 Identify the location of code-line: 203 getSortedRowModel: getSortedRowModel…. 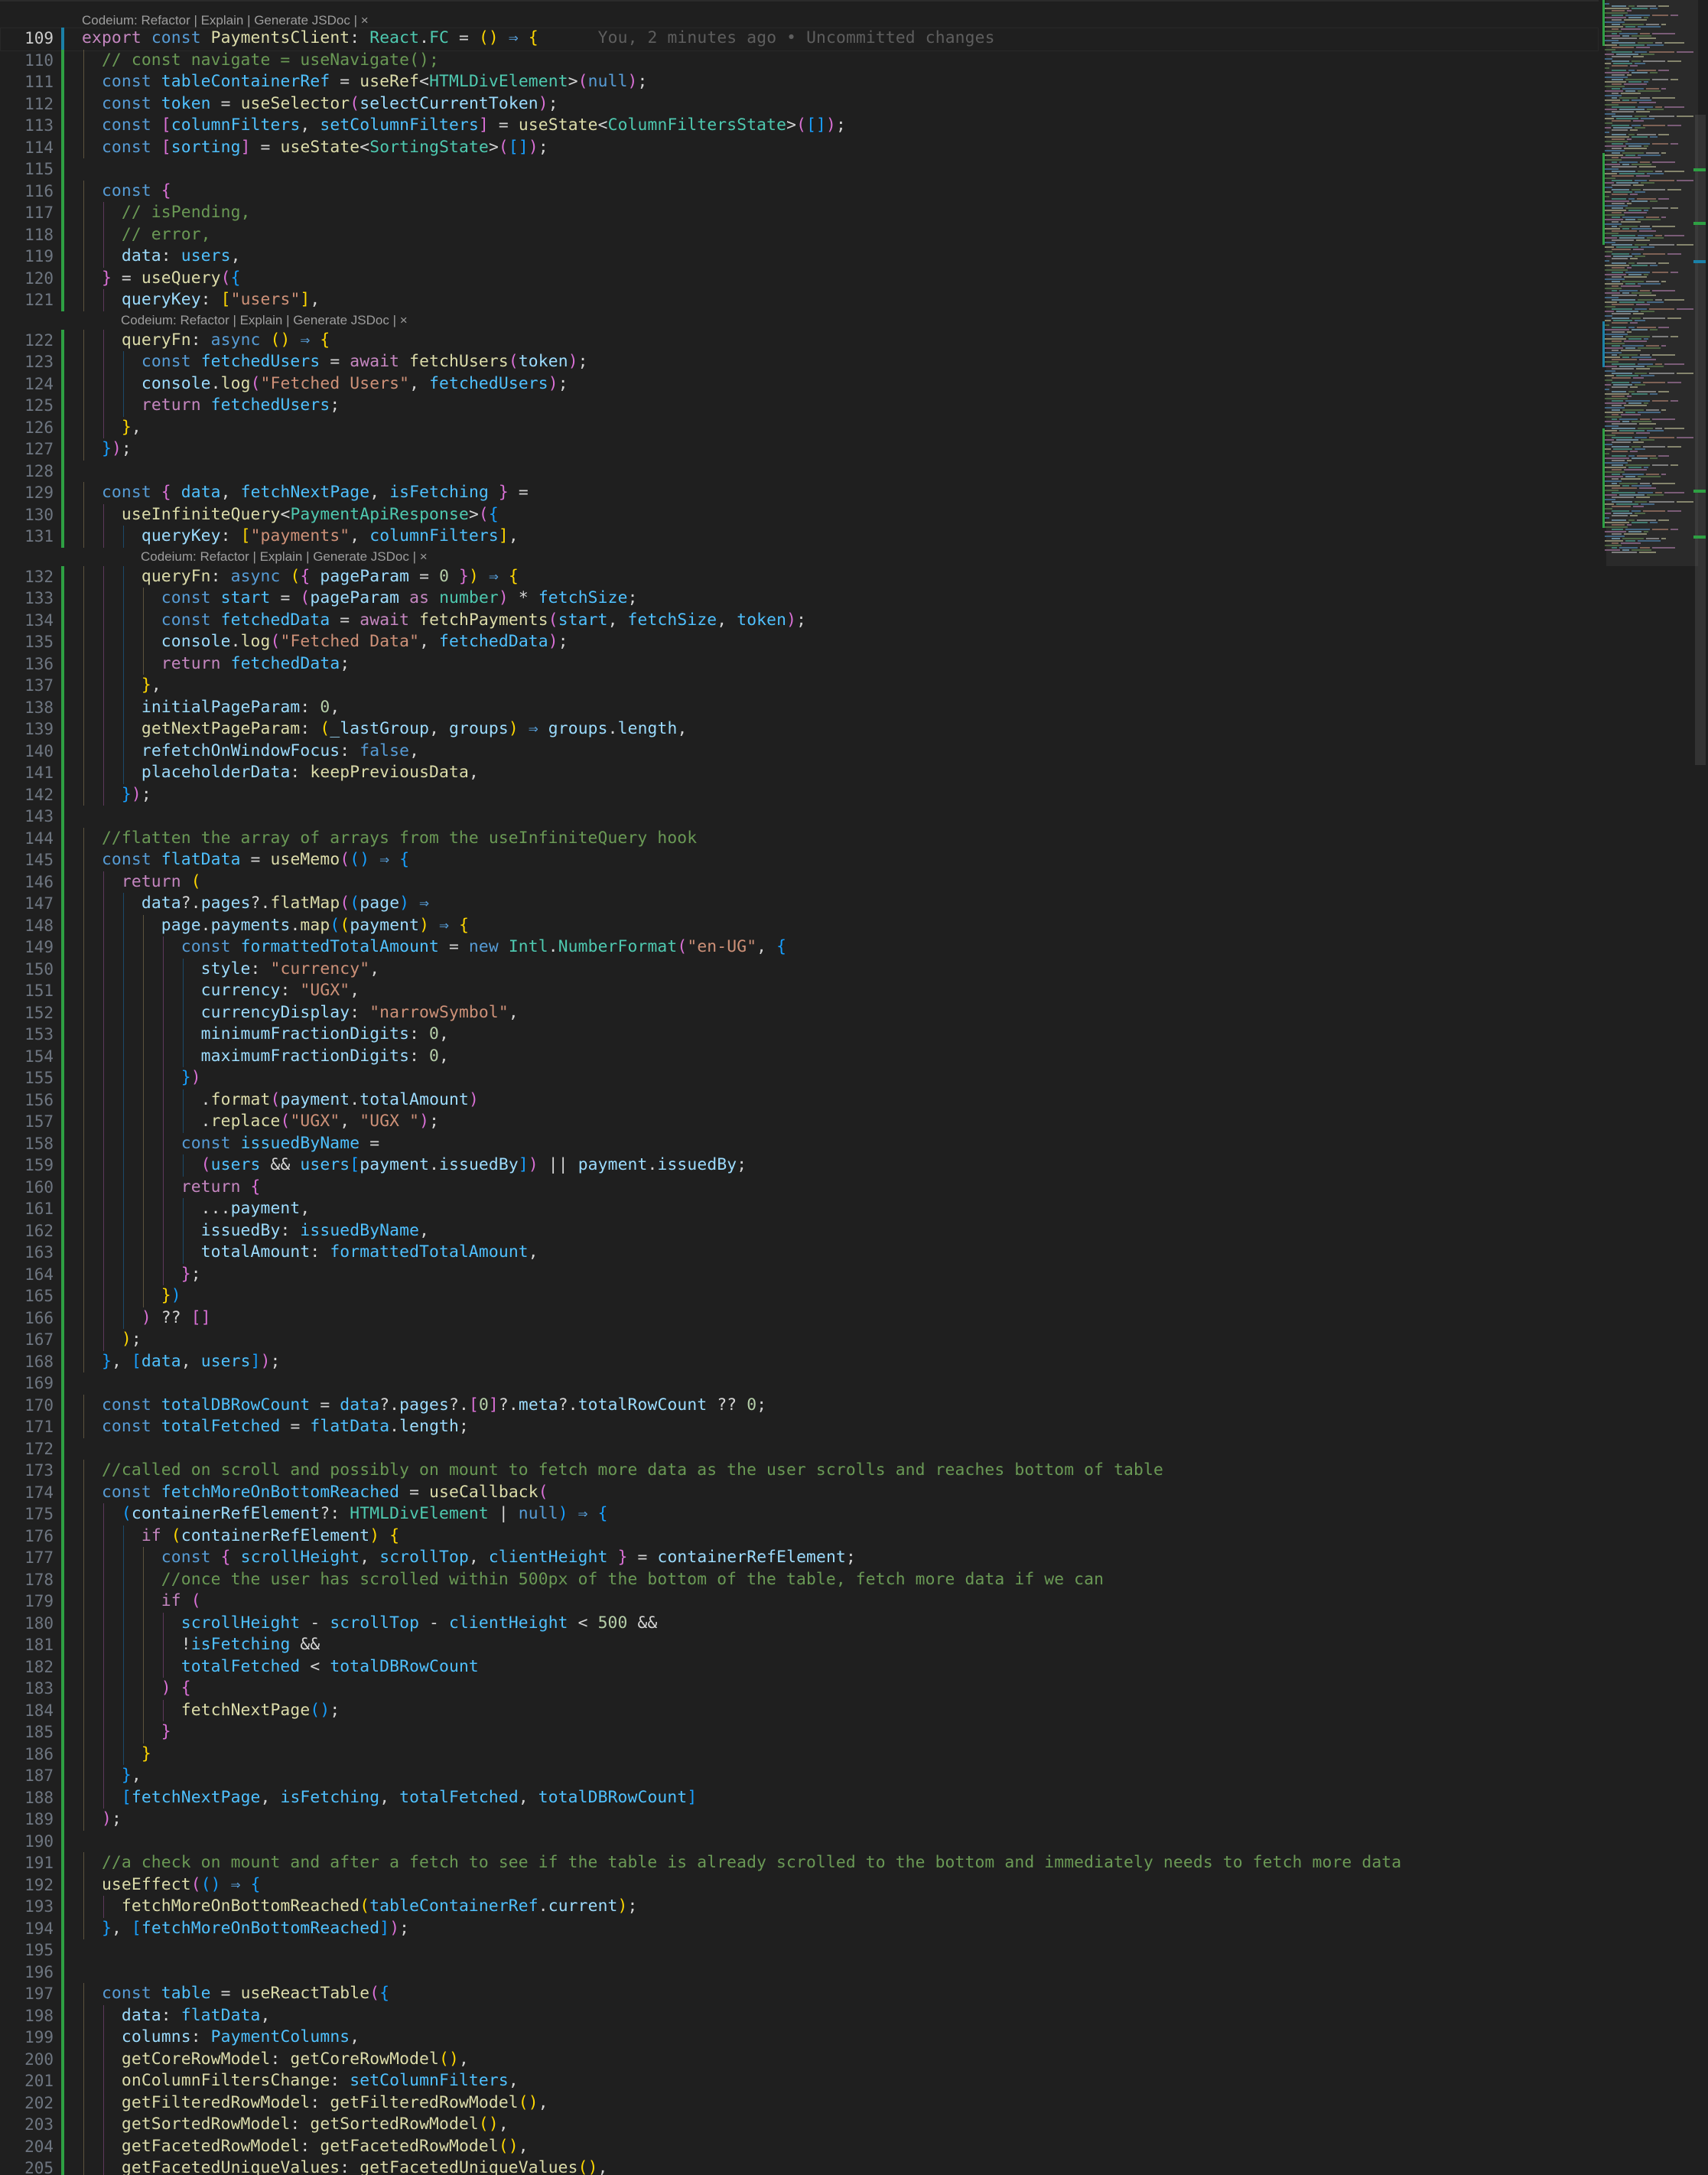
(799, 2125).